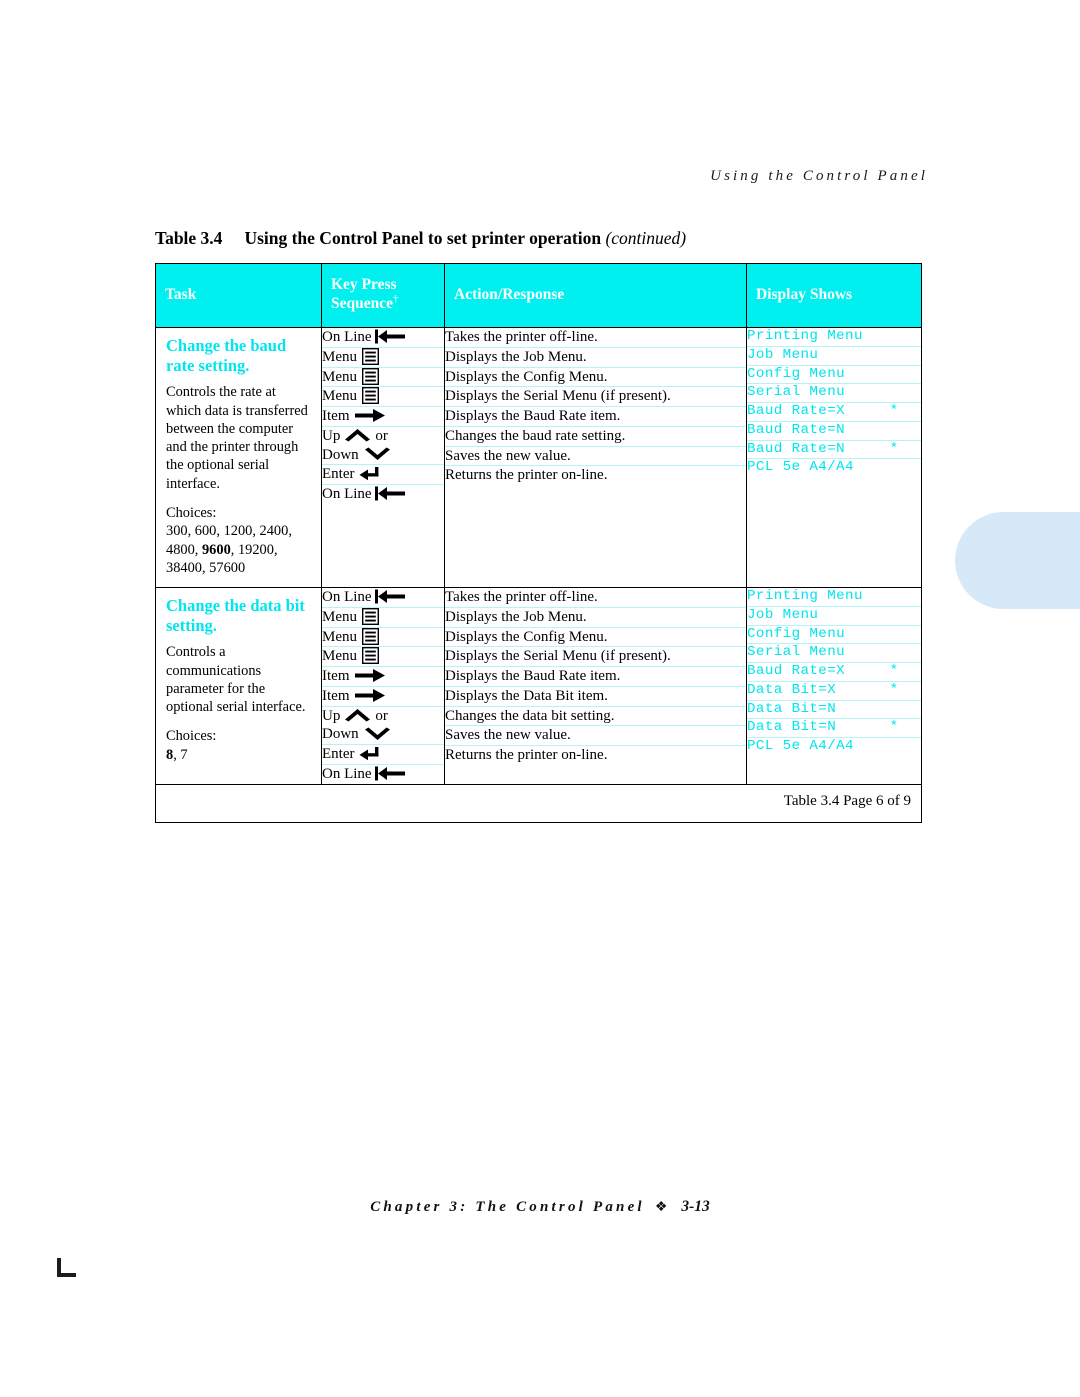 The width and height of the screenshot is (1080, 1397). Describe the element at coordinates (834, 337) in the screenshot. I see `display-text: Printing Menu` at that location.